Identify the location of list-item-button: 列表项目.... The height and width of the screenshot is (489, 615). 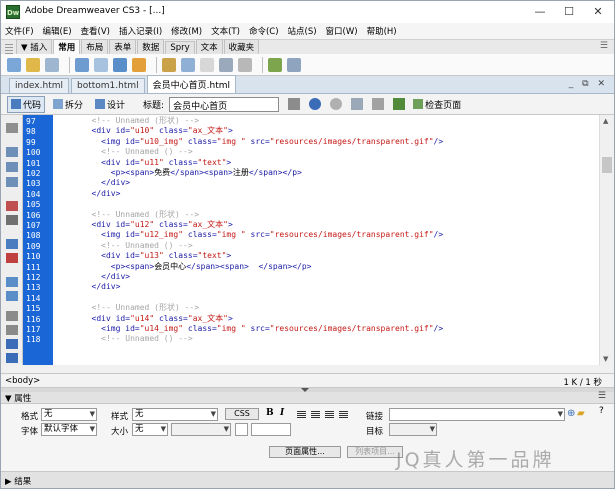
(375, 452).